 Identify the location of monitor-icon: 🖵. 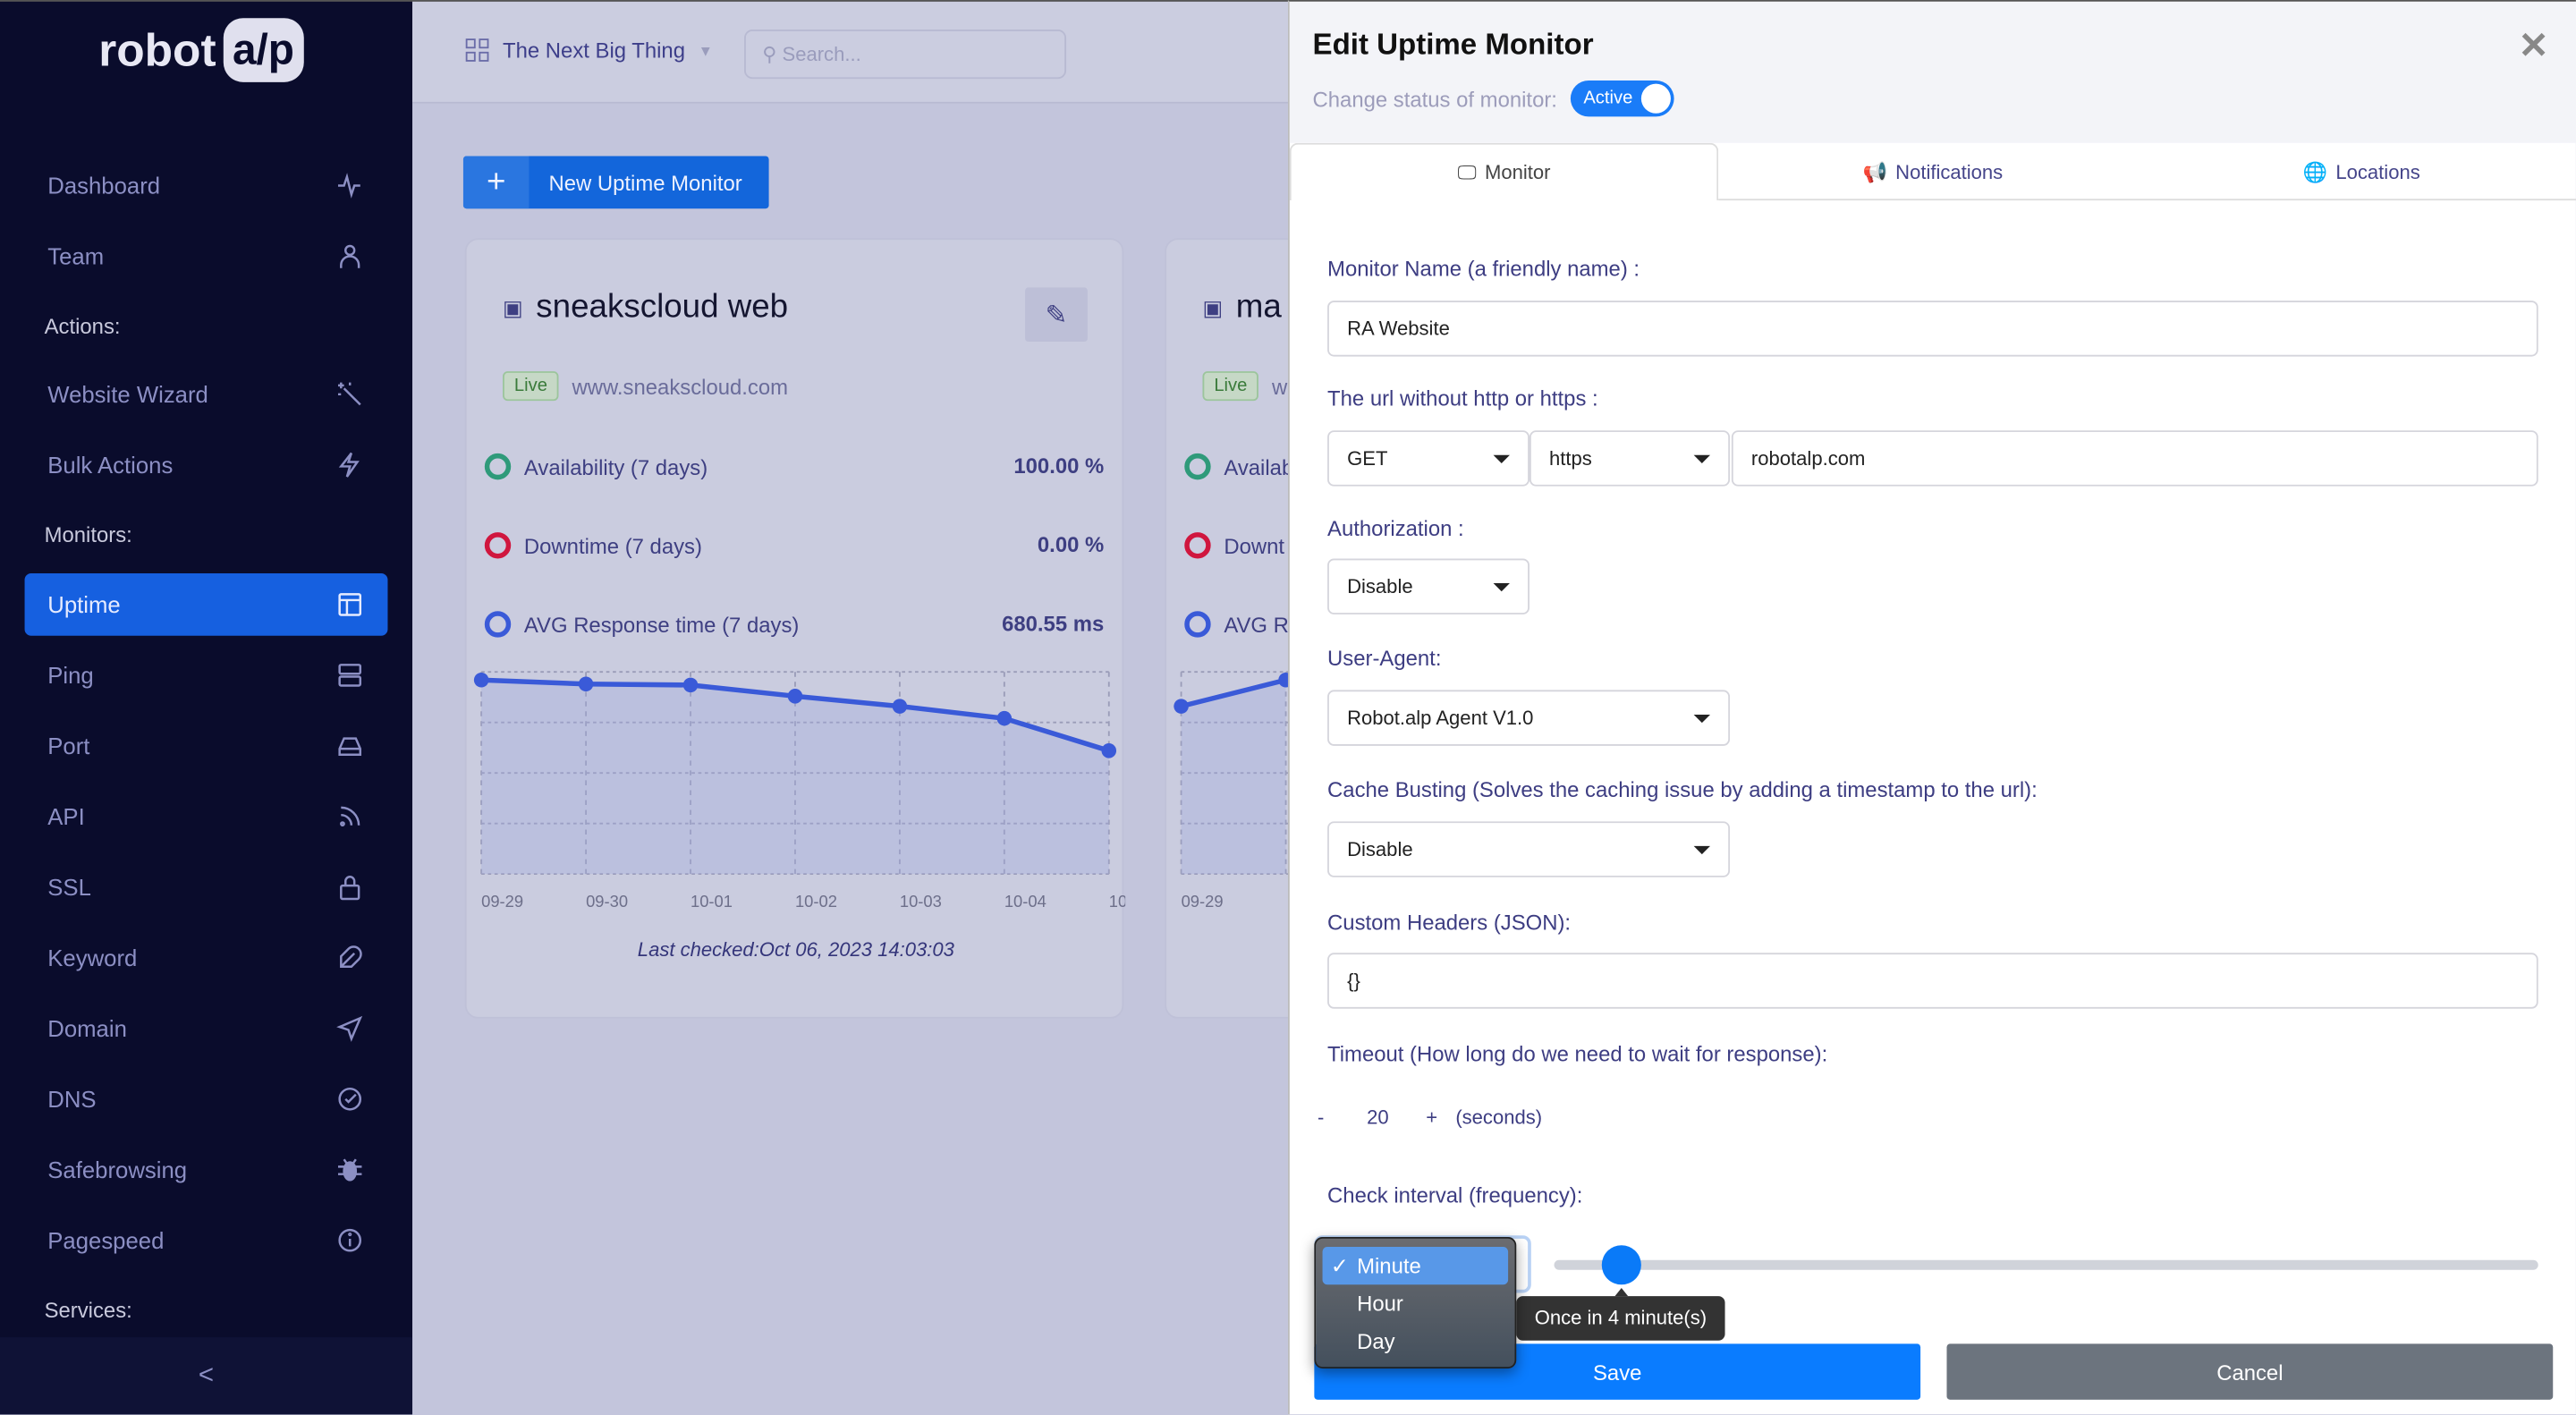
(1467, 172).